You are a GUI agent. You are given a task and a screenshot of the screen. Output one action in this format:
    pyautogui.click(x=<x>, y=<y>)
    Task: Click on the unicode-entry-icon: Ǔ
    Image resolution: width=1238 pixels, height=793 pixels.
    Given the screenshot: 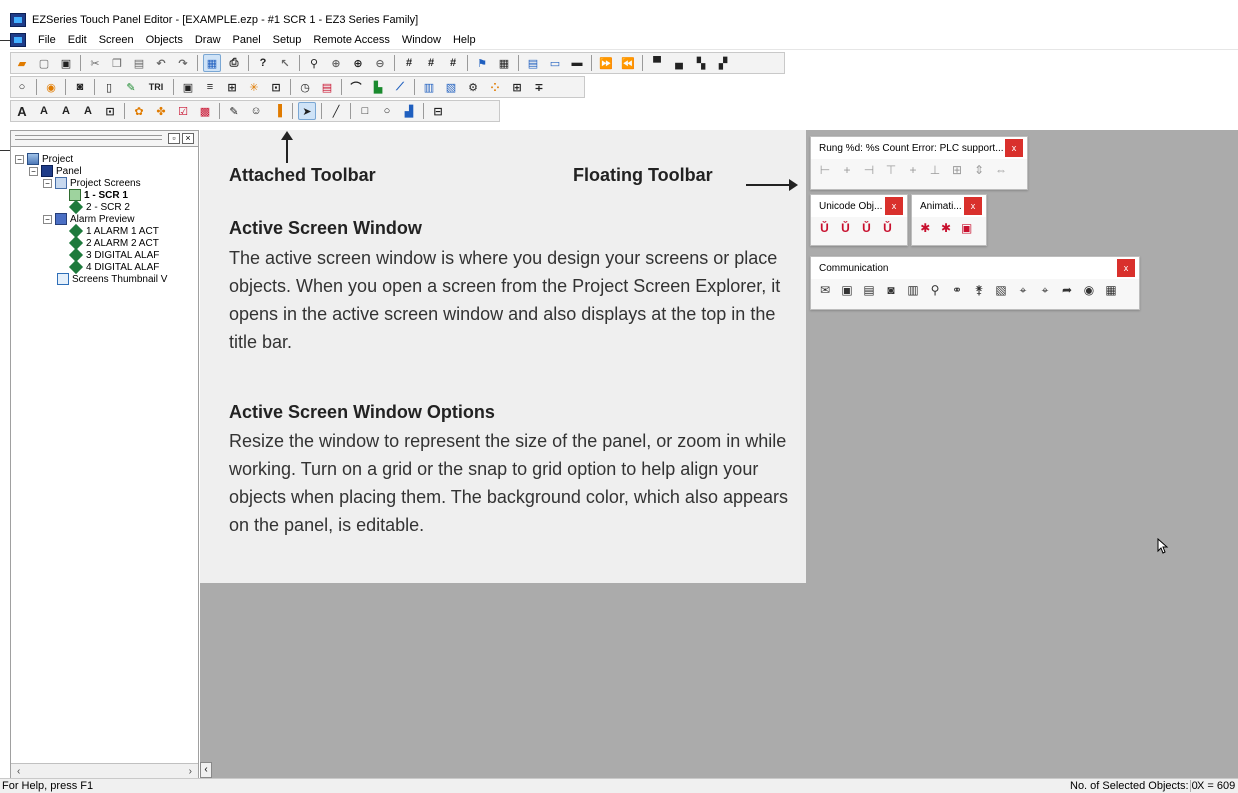 What is the action you would take?
    pyautogui.click(x=845, y=228)
    